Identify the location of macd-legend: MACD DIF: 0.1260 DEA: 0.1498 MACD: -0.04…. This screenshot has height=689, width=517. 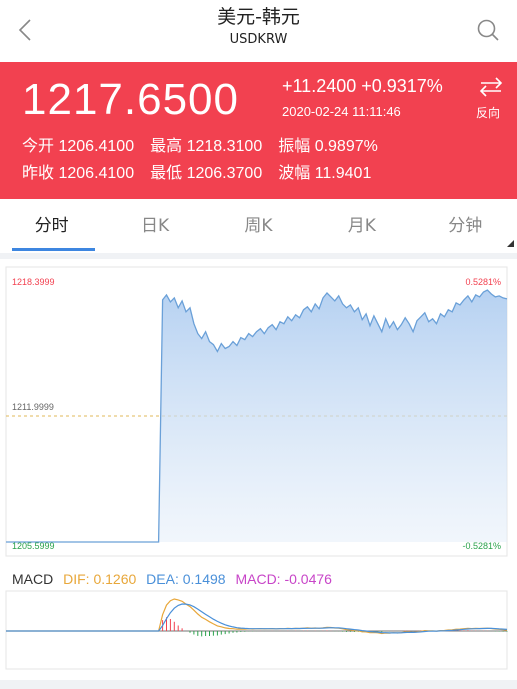
(175, 579).